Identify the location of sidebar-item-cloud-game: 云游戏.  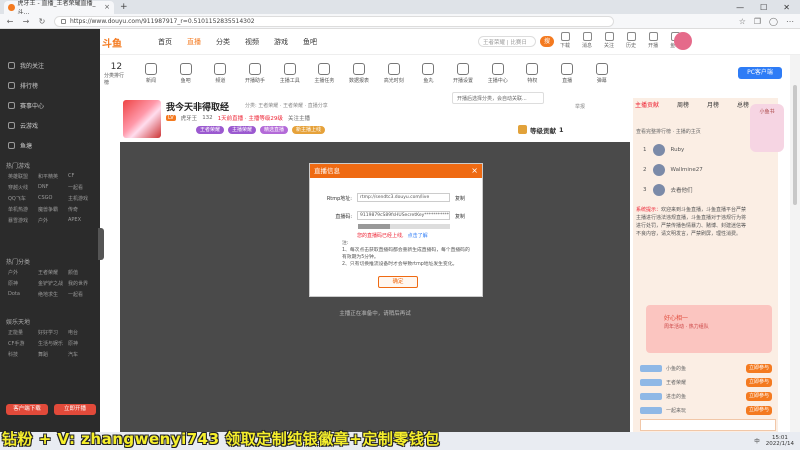
(23, 125).